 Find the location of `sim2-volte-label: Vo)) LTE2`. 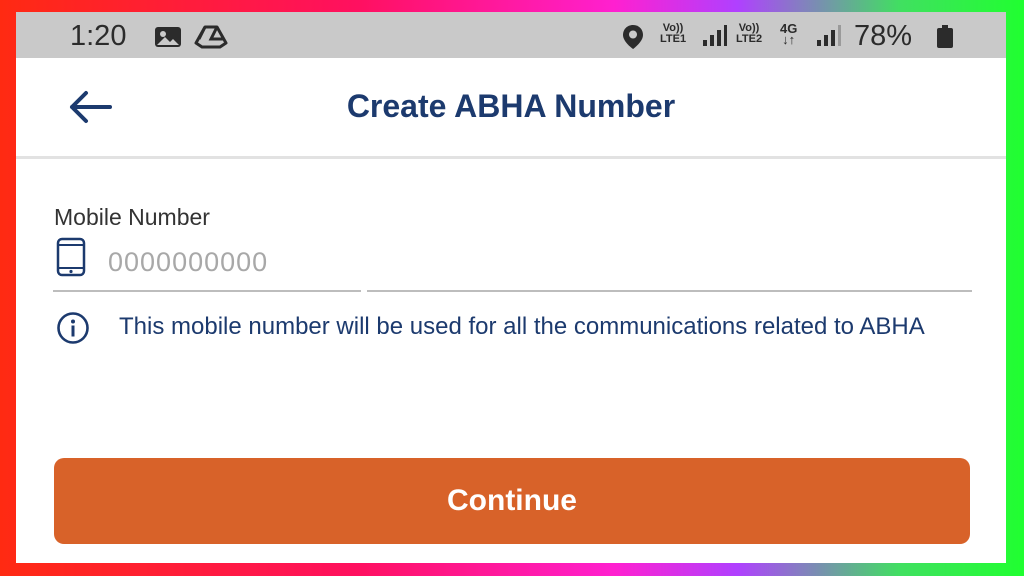

sim2-volte-label: Vo)) LTE2 is located at coordinates (749, 33).